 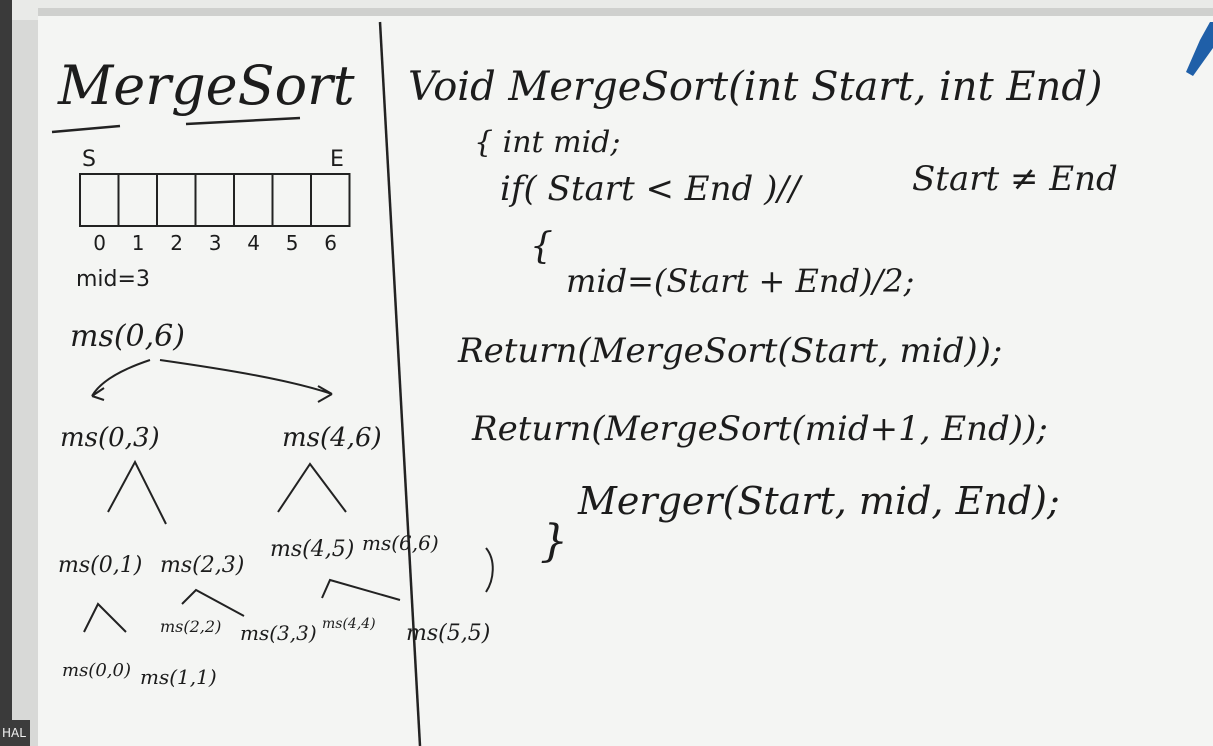 What do you see at coordinates (740, 281) in the screenshot?
I see `code-mid-line: mid=(Start + End)/2;` at bounding box center [740, 281].